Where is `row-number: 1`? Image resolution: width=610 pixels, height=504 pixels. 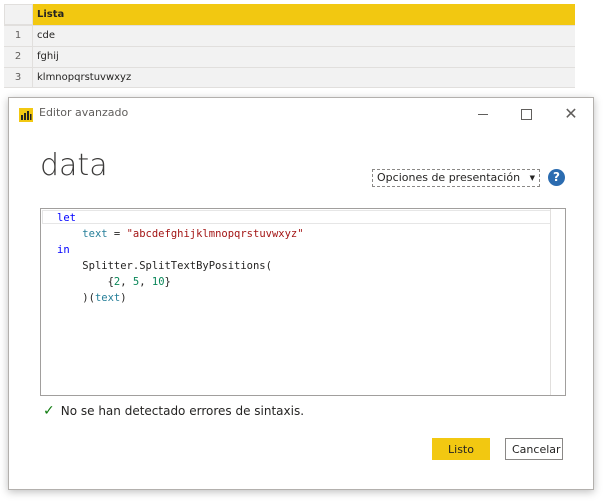 row-number: 1 is located at coordinates (18, 36).